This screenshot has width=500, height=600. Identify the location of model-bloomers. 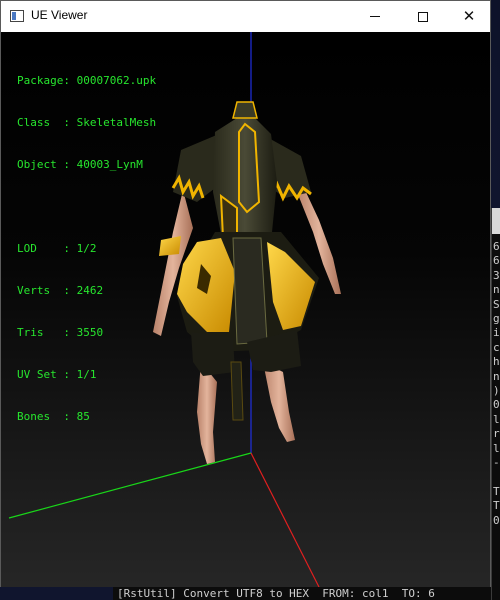
(213, 354).